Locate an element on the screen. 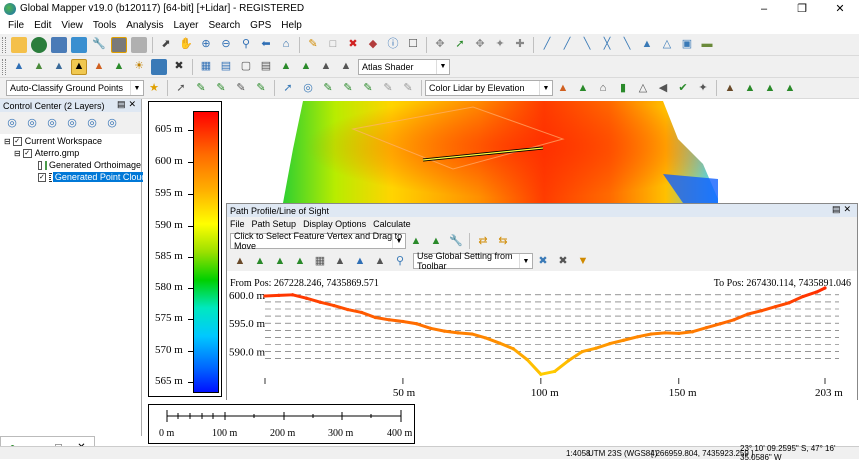 The height and width of the screenshot is (462, 859). terrain-profile-icon: ▲ is located at coordinates (416, 241).